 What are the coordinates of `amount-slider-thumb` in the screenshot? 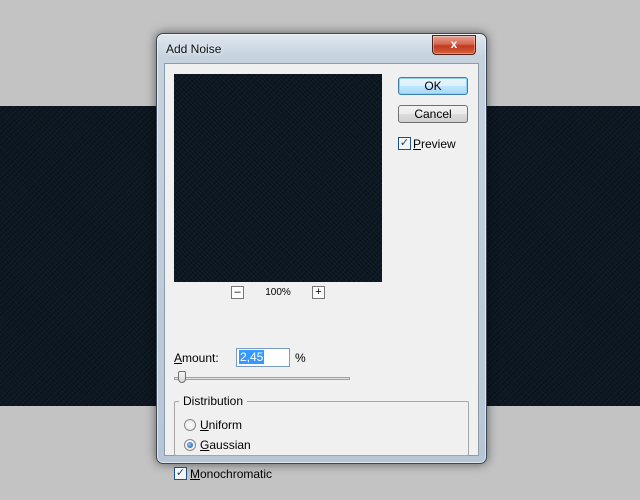 It's located at (182, 377).